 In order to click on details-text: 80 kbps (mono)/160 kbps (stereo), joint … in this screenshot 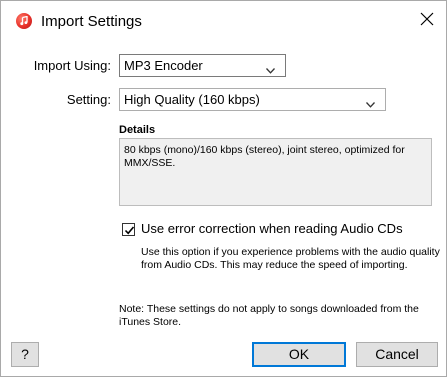, I will do `click(275, 172)`.